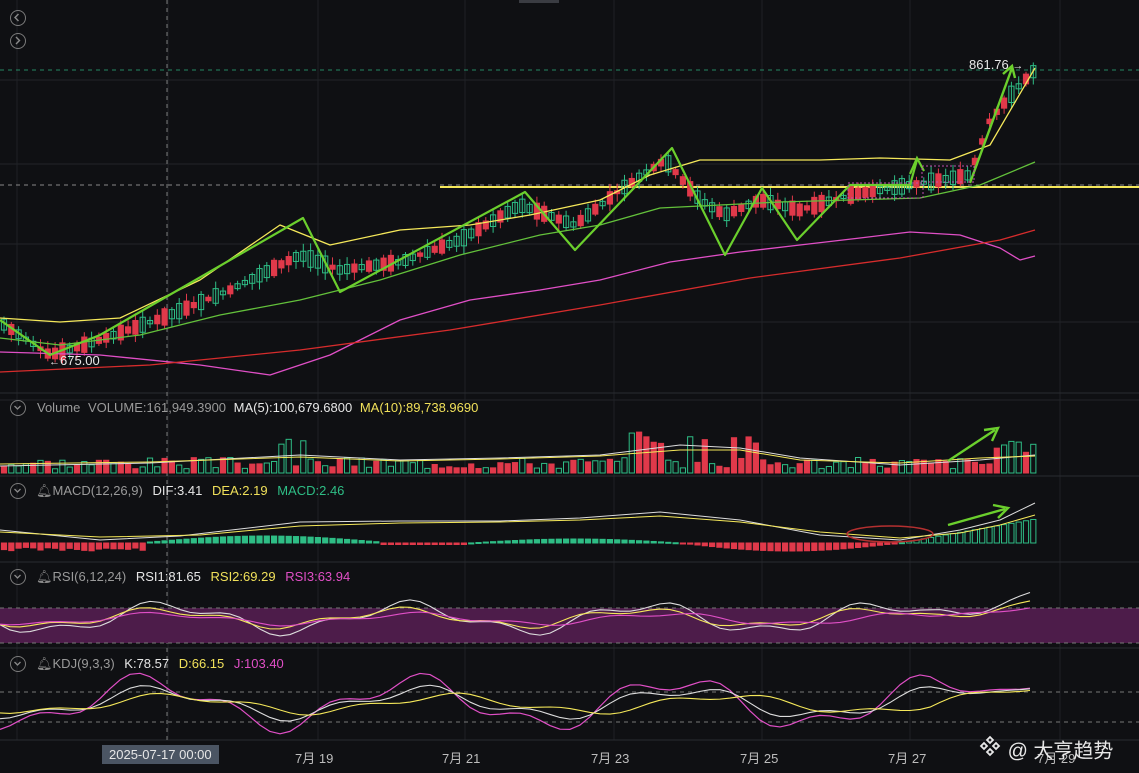  Describe the element at coordinates (18, 408) in the screenshot. I see `collapse-volume-icon` at that location.